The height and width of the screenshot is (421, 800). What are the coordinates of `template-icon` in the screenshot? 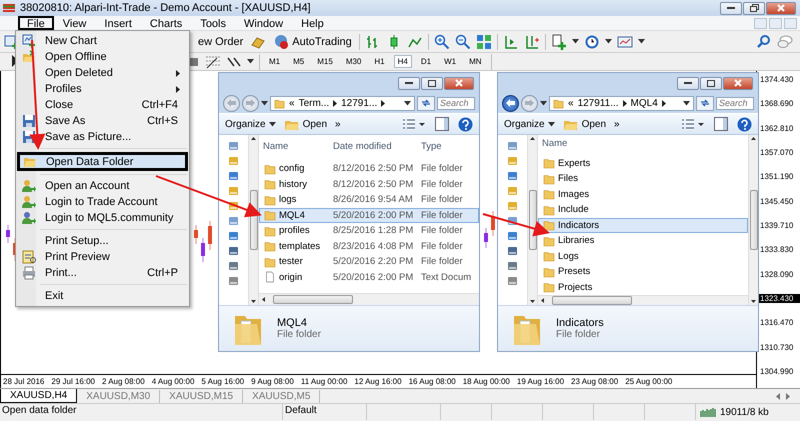 It's located at (624, 42).